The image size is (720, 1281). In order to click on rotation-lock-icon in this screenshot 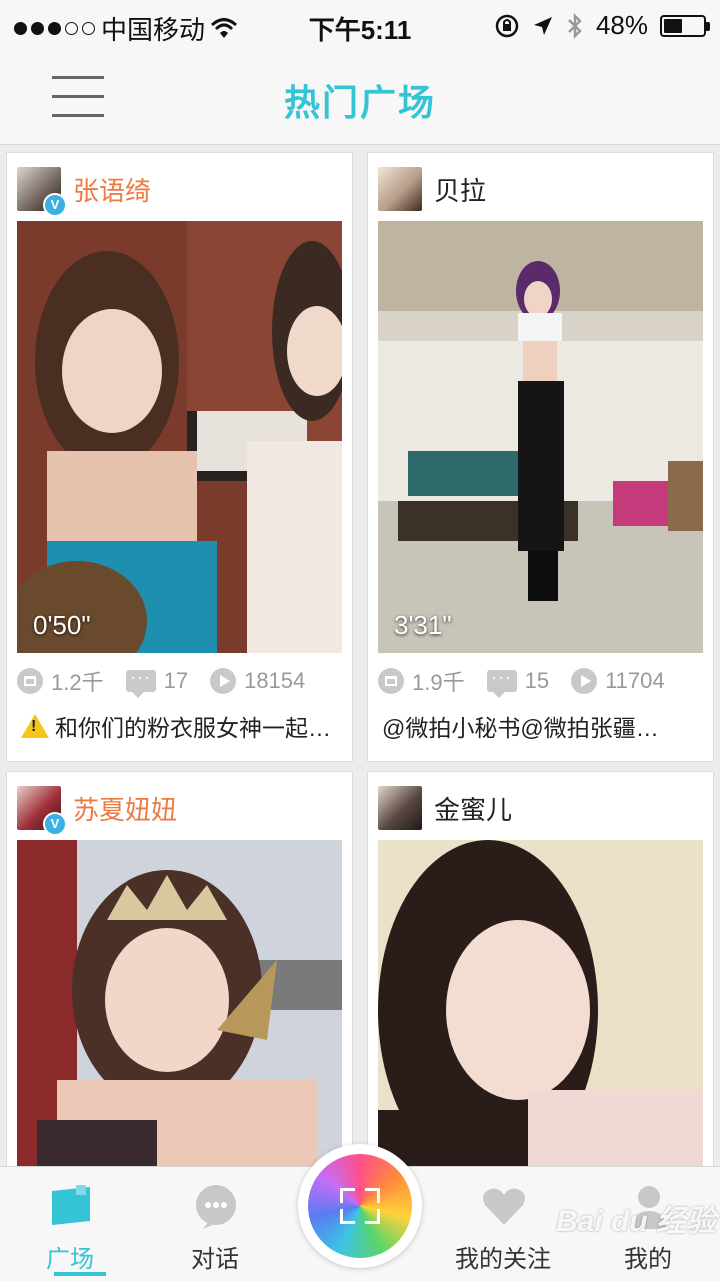, I will do `click(507, 25)`.